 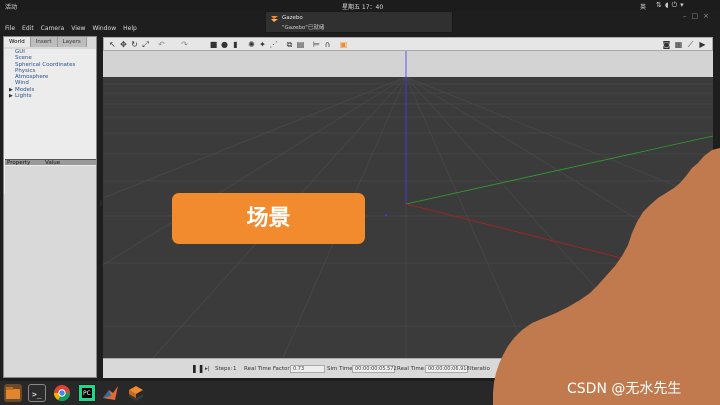 What do you see at coordinates (274, 19) in the screenshot?
I see `gazebo-icon` at bounding box center [274, 19].